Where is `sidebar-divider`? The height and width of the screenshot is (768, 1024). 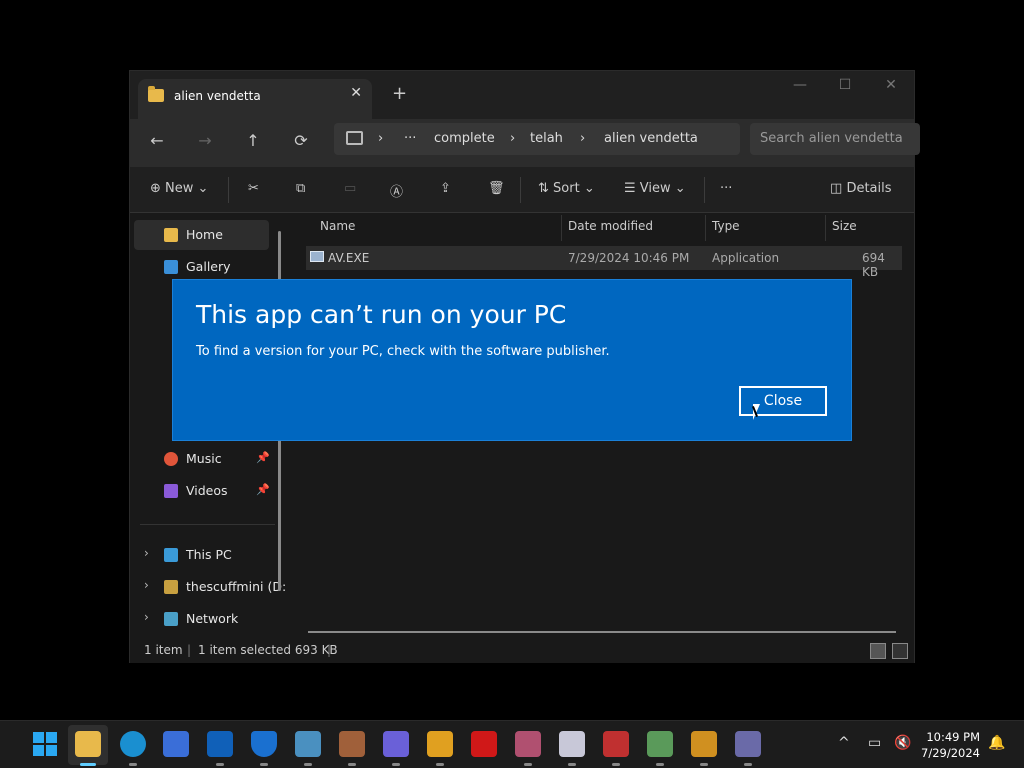
sidebar-divider is located at coordinates (207, 524).